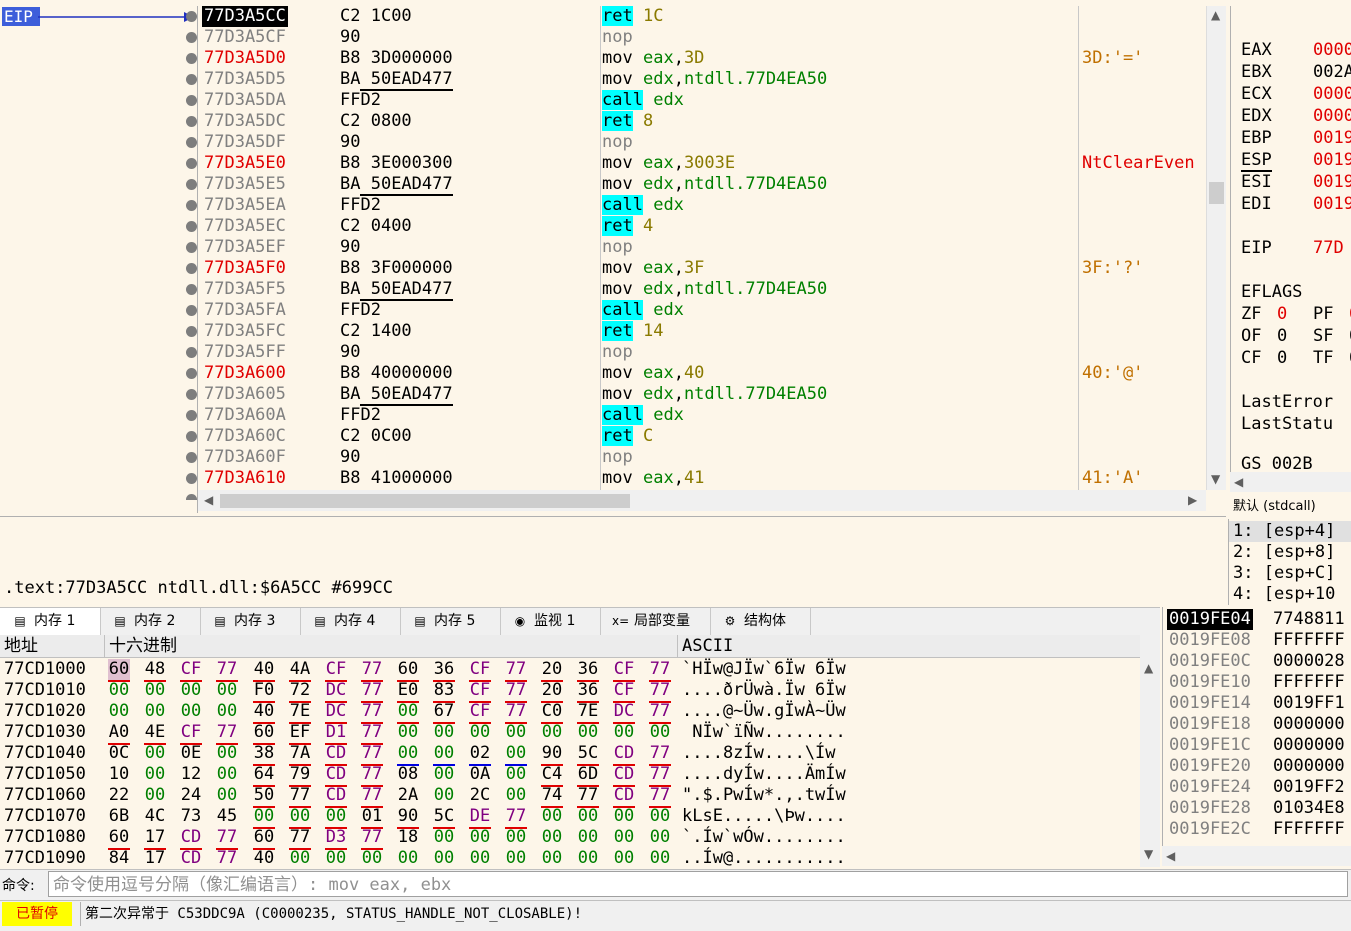 The width and height of the screenshot is (1351, 931). I want to click on dump-byte: 10, so click(119, 774).